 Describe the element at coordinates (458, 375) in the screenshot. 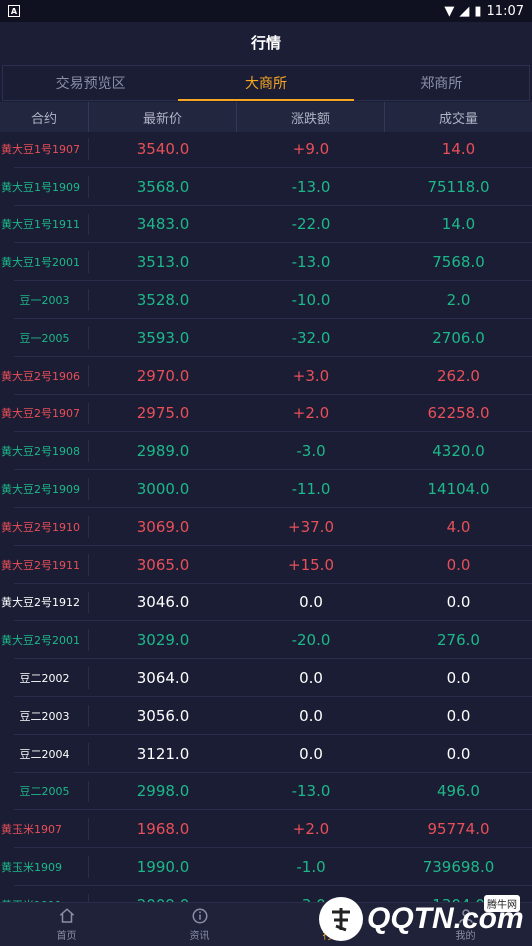

I see `volume: 262.0` at that location.